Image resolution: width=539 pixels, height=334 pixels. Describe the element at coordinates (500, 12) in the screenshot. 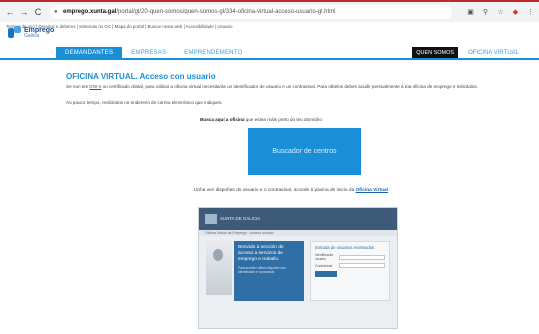

I see `bookmark-star-icon: ☆` at that location.